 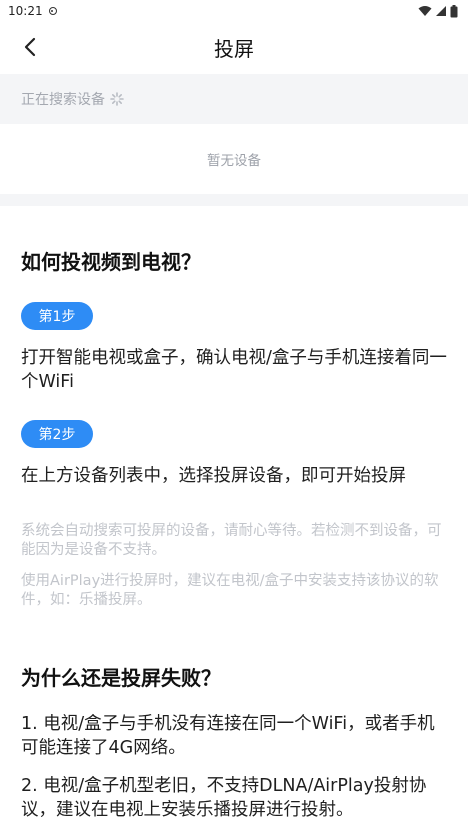 I want to click on step-1-badge: 第1步, so click(x=57, y=316).